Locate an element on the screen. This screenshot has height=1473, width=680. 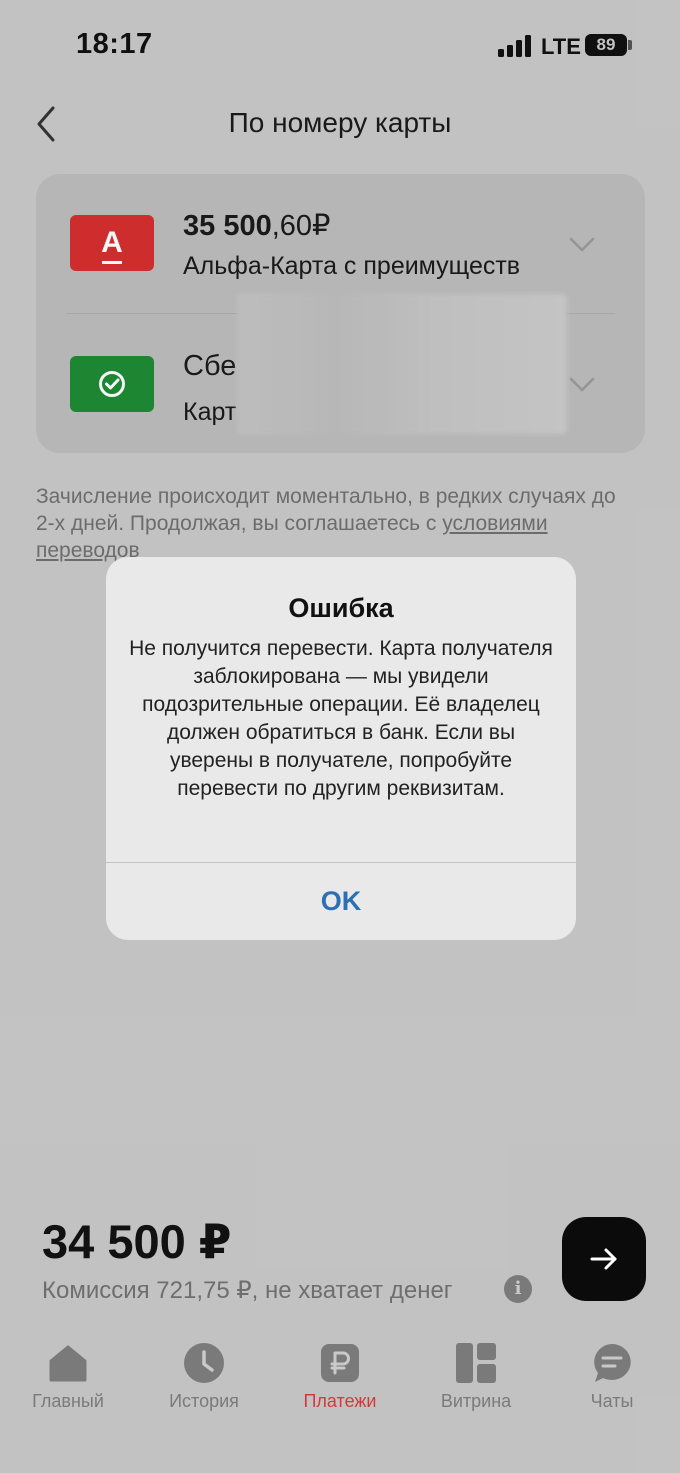
tab-label: Платежи is located at coordinates (340, 1401).